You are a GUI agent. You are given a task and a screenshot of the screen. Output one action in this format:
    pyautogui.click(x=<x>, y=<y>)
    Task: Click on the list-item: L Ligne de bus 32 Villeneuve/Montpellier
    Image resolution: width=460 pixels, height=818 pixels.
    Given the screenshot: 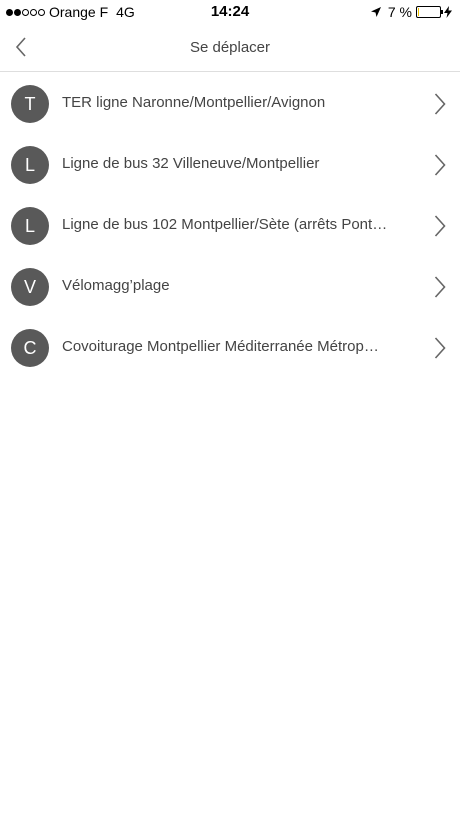 What is the action you would take?
    pyautogui.click(x=230, y=164)
    